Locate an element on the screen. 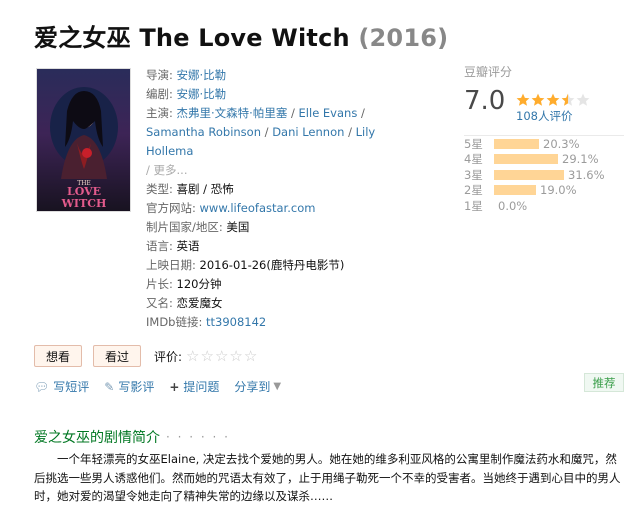 This screenshot has height=521, width=641. write-review-label: 写影评 is located at coordinates (136, 387).